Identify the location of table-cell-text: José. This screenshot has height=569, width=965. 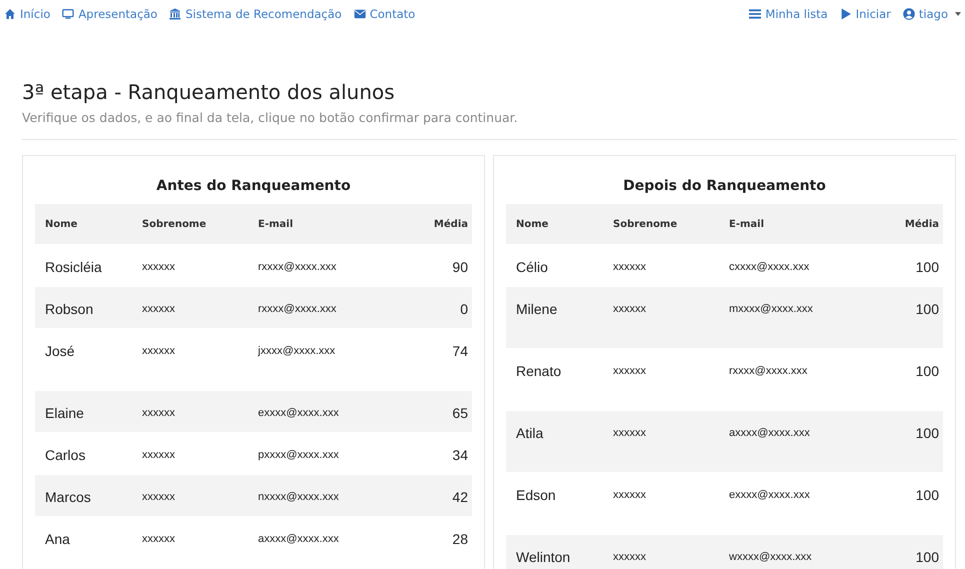
(60, 350).